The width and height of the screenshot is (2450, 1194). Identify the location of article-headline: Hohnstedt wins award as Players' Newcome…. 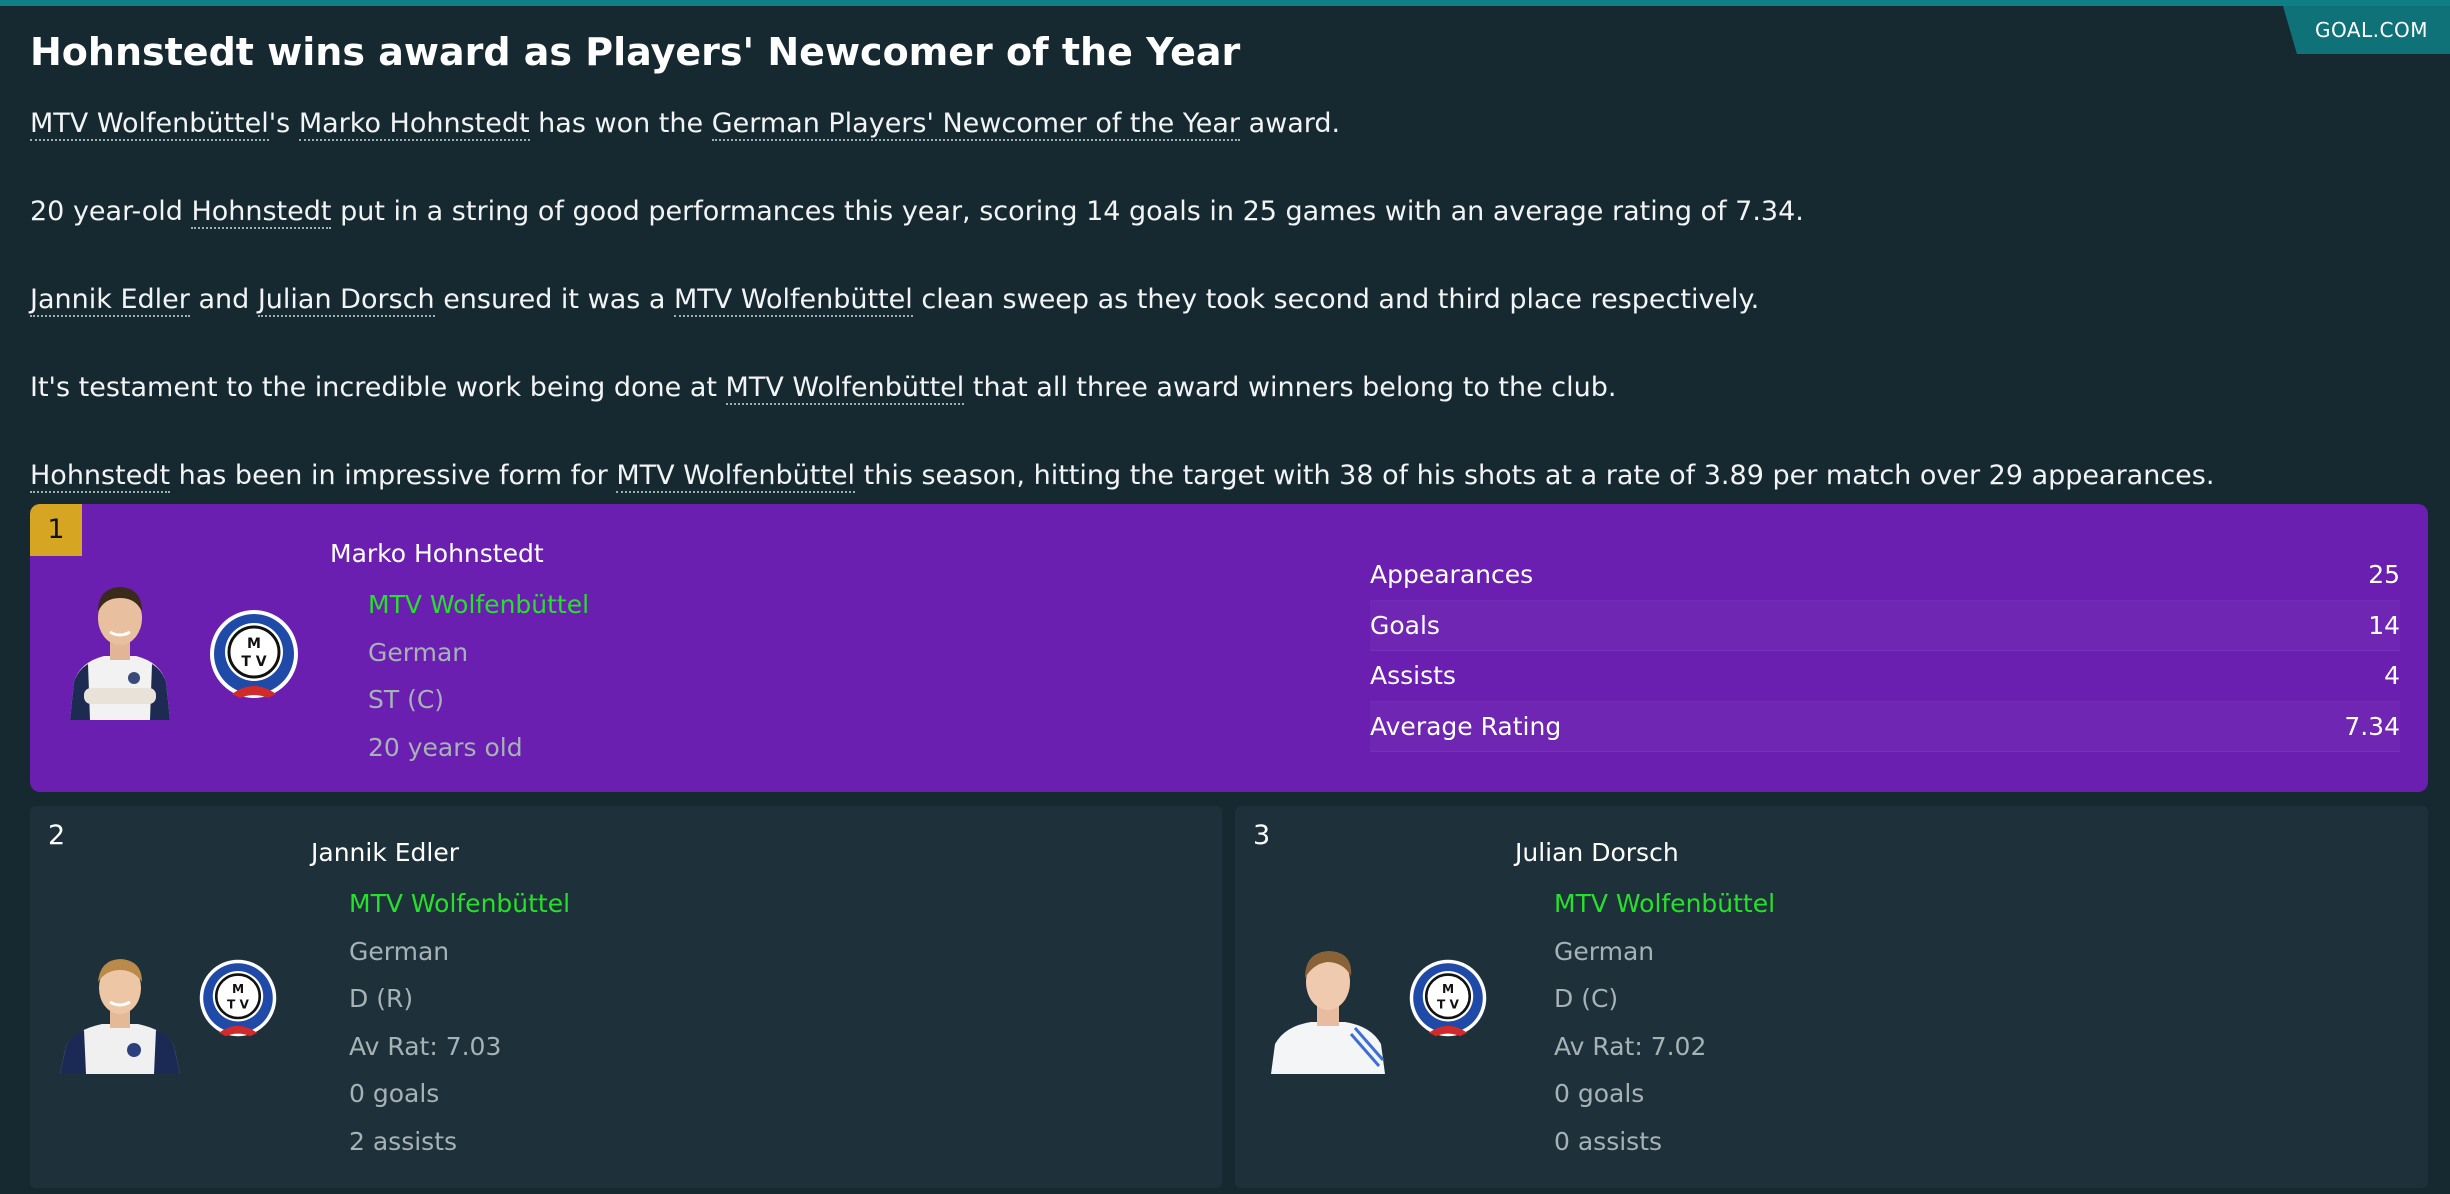
(635, 52).